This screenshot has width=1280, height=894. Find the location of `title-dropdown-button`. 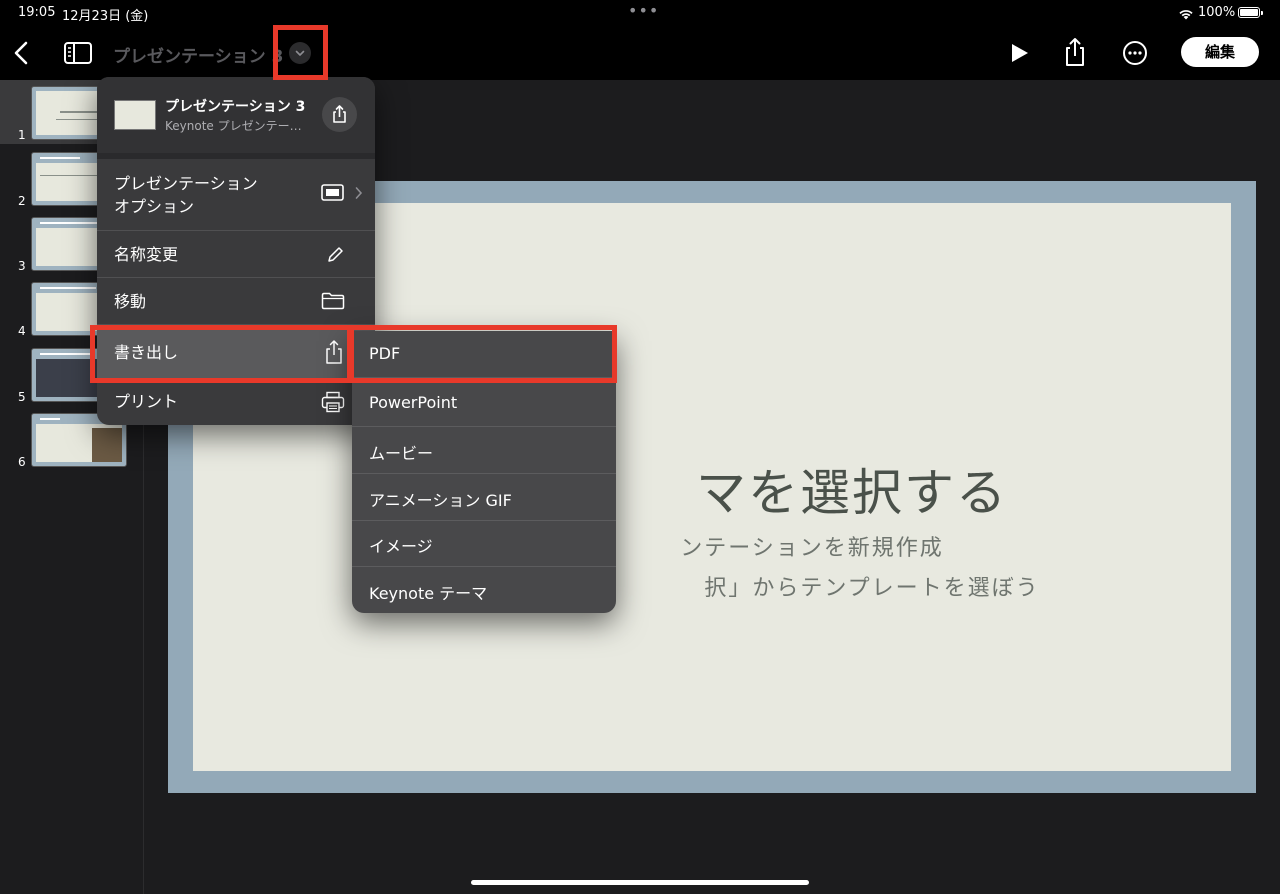

title-dropdown-button is located at coordinates (300, 53).